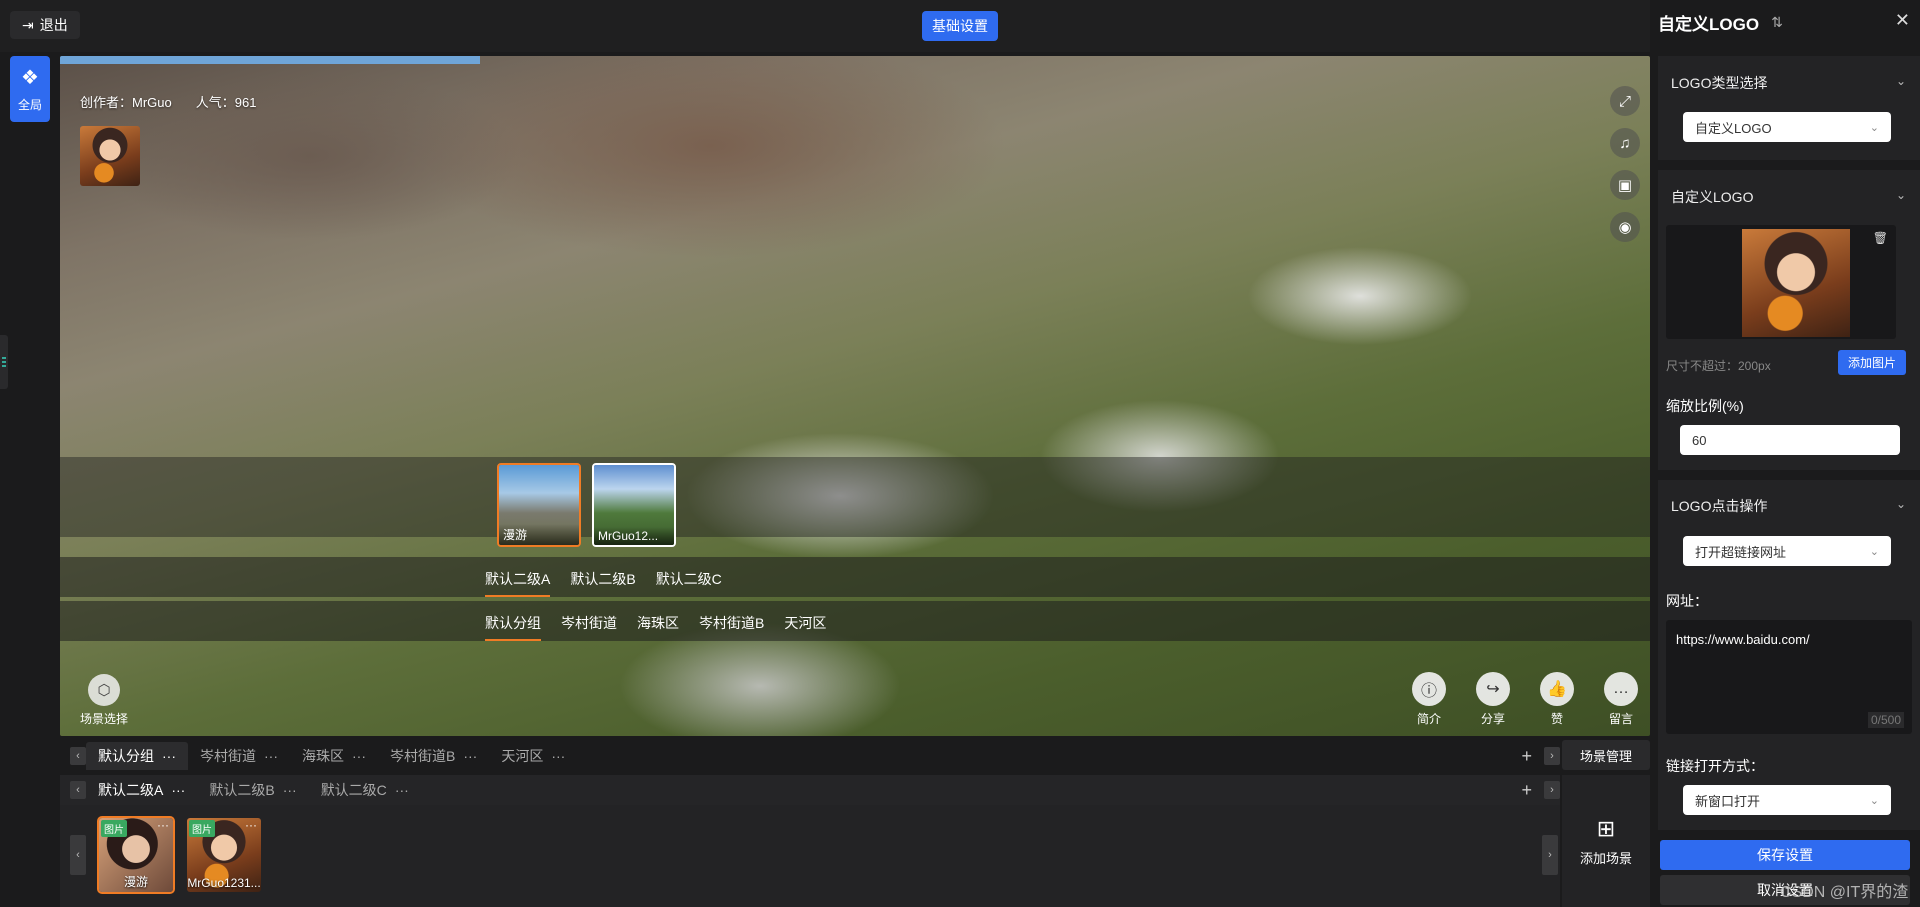  What do you see at coordinates (1526, 790) in the screenshot?
I see `add-sub-group-icon: +` at bounding box center [1526, 790].